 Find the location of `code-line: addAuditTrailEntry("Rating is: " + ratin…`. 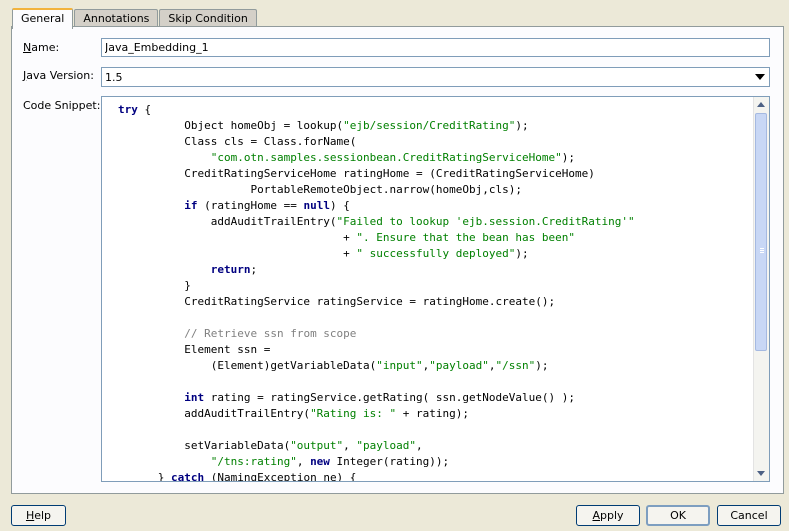

code-line: addAuditTrailEntry("Rating is: " + ratin… is located at coordinates (435, 414).